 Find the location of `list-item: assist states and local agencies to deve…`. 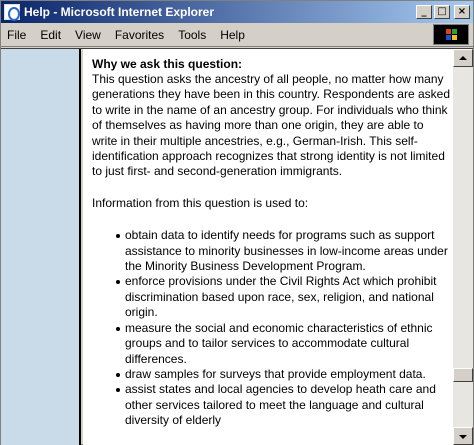

list-item: assist states and local agencies to deve… is located at coordinates (284, 405).